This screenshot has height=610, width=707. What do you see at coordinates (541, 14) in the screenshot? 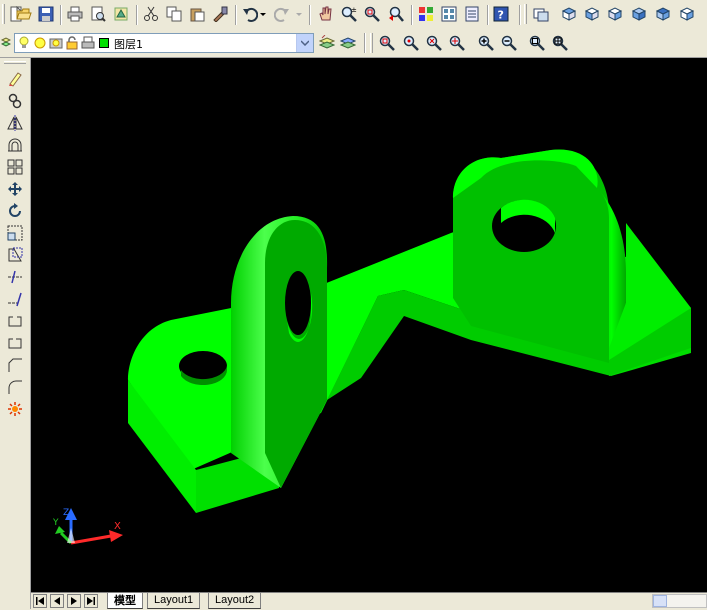
I see `named-views-icon` at bounding box center [541, 14].